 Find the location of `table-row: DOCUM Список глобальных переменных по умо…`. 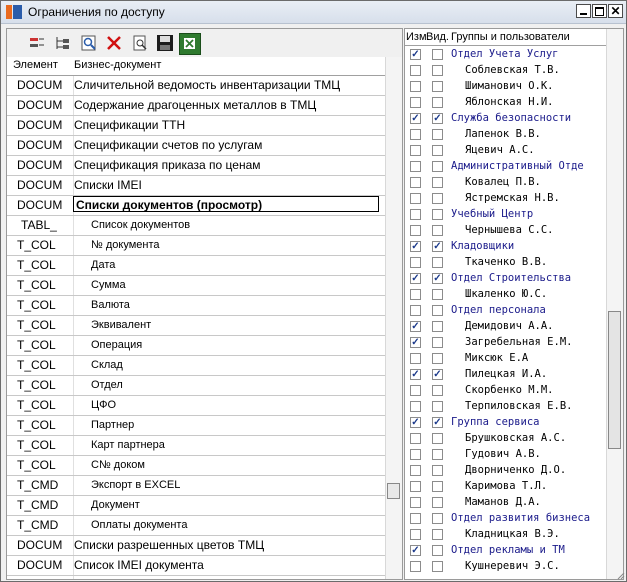

table-row: DOCUM Список глобальных переменных по умо… is located at coordinates (196, 577).